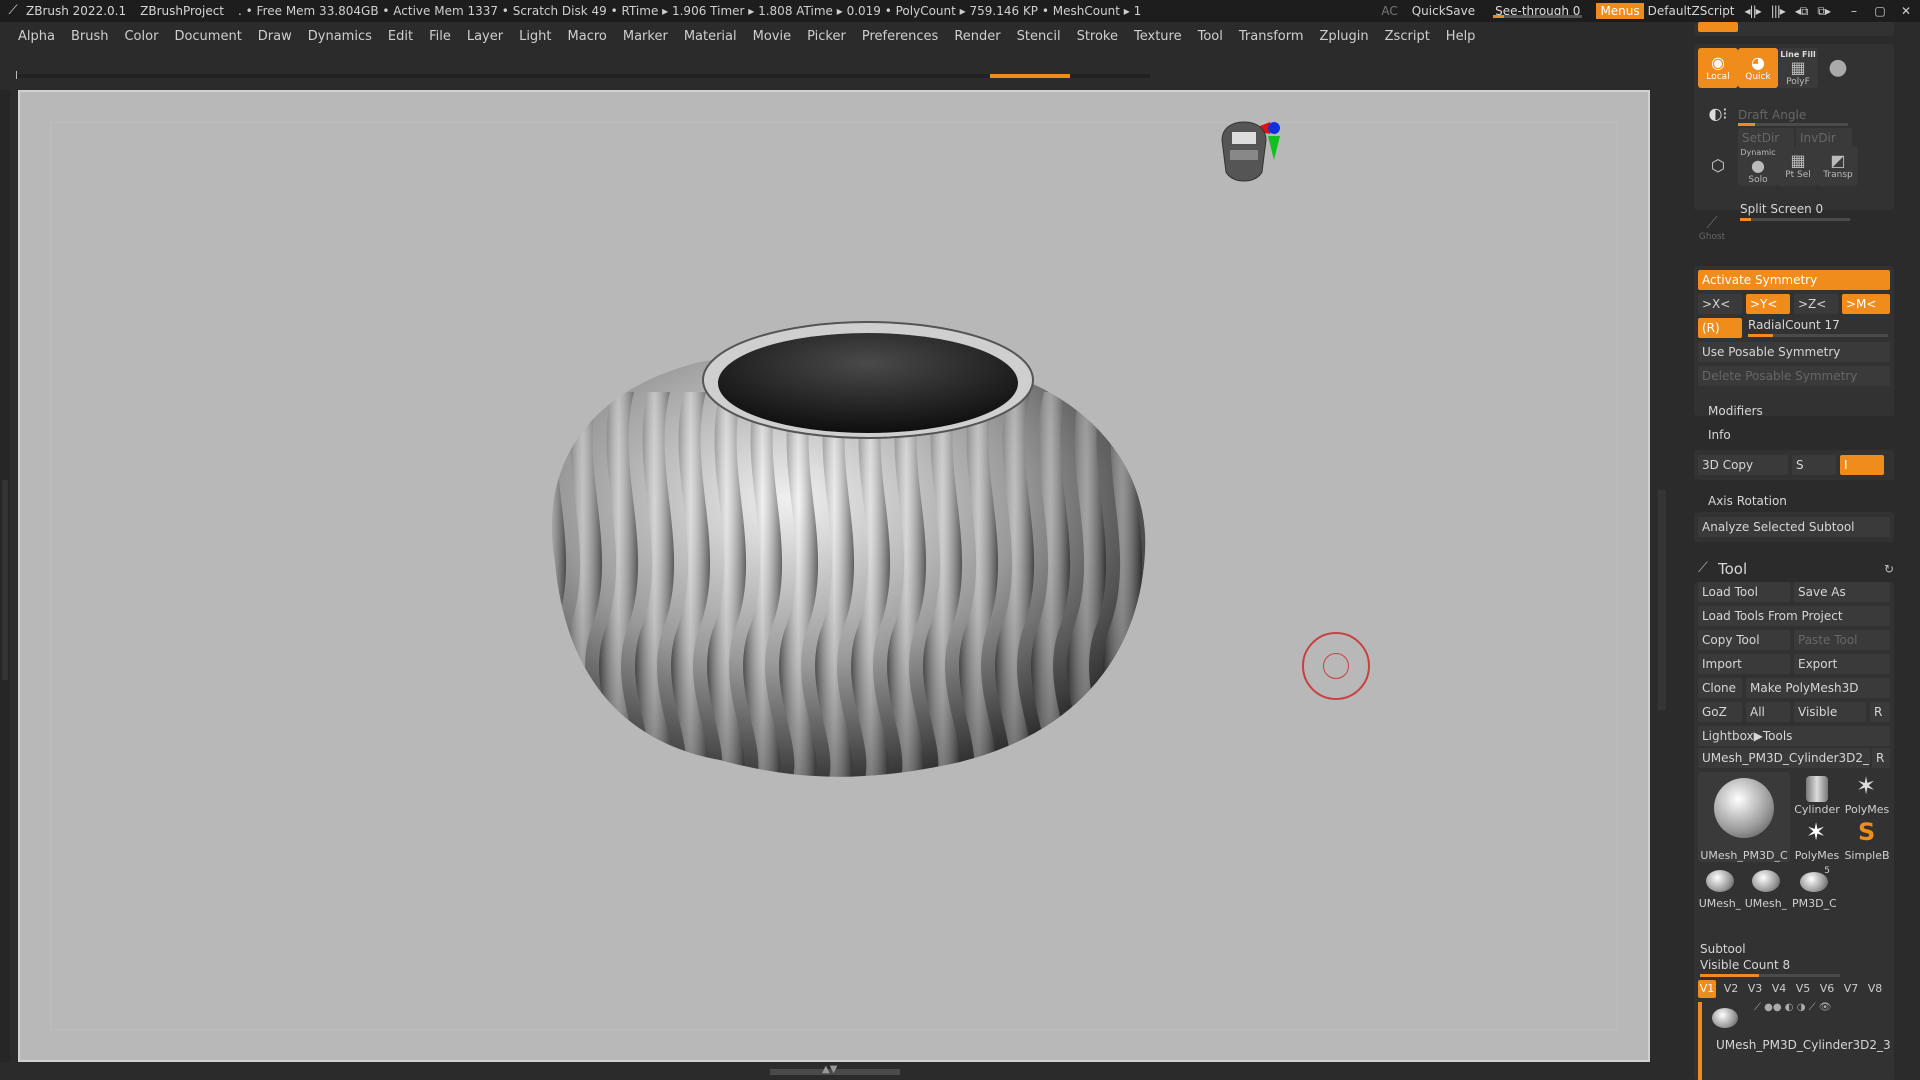 The height and width of the screenshot is (1080, 1920). Describe the element at coordinates (1842, 592) in the screenshot. I see `save-as-button: Save As` at that location.